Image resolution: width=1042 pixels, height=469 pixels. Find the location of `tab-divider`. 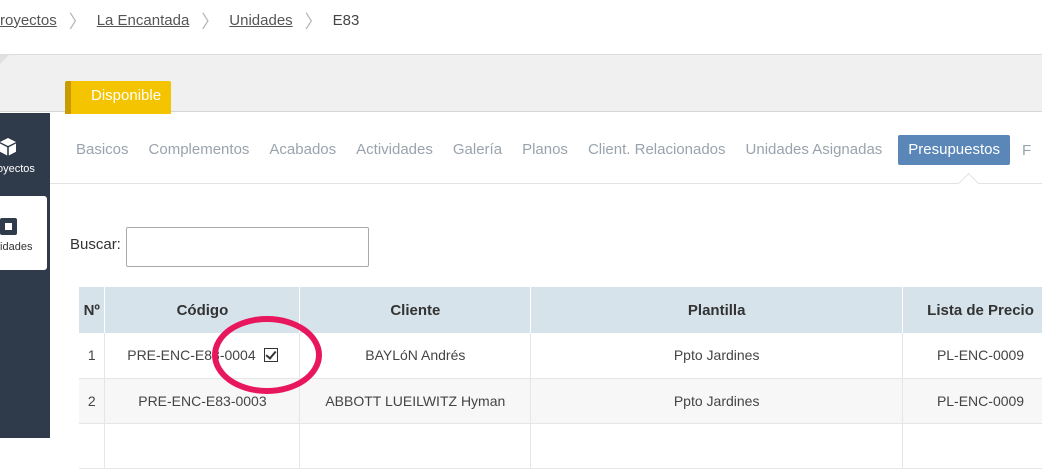

tab-divider is located at coordinates (546, 183).